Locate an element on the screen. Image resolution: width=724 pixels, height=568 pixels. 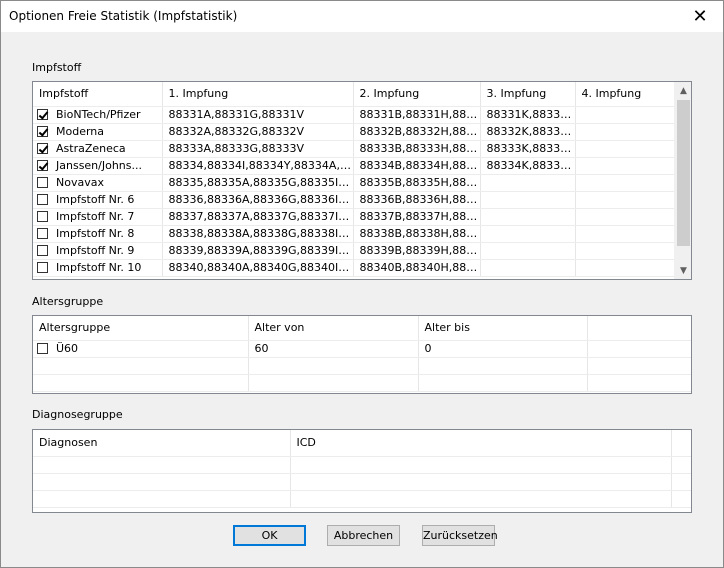
scroll-up-arrow-icon: ▲ is located at coordinates (683, 90).